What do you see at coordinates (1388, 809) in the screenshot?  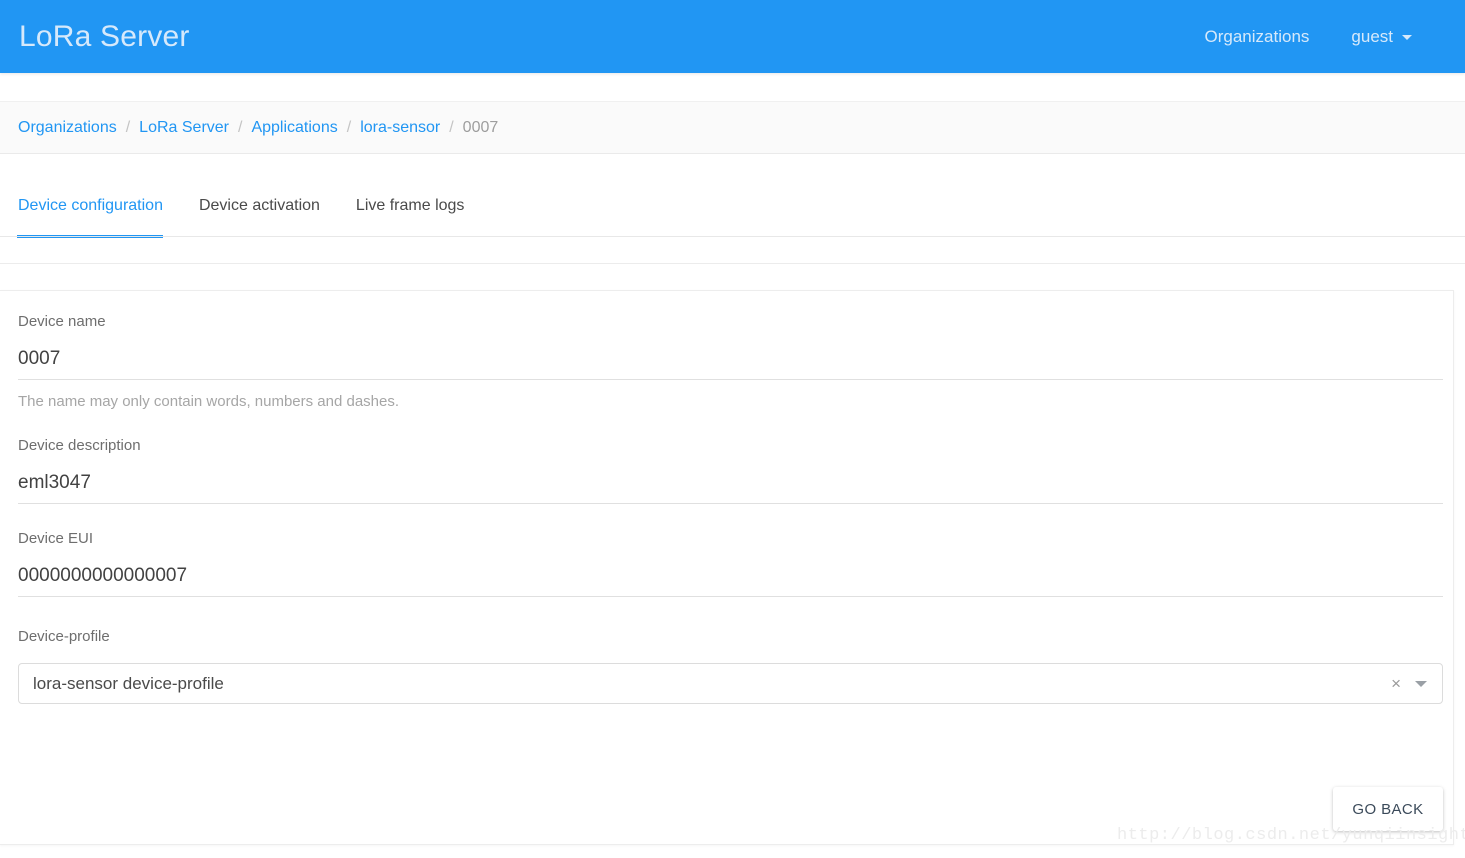 I see `go-back-button: GO BACK` at bounding box center [1388, 809].